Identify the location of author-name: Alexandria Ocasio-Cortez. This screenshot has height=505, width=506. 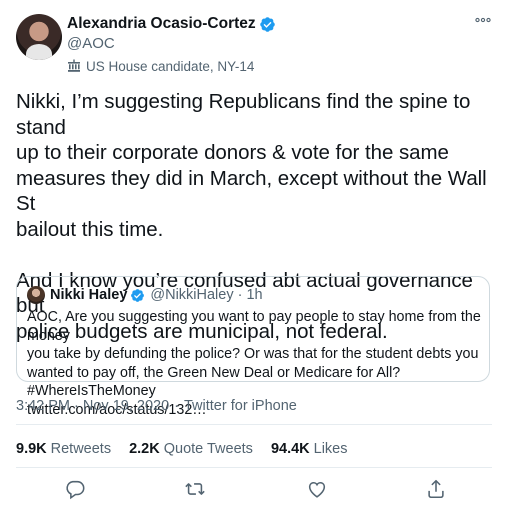
(161, 24).